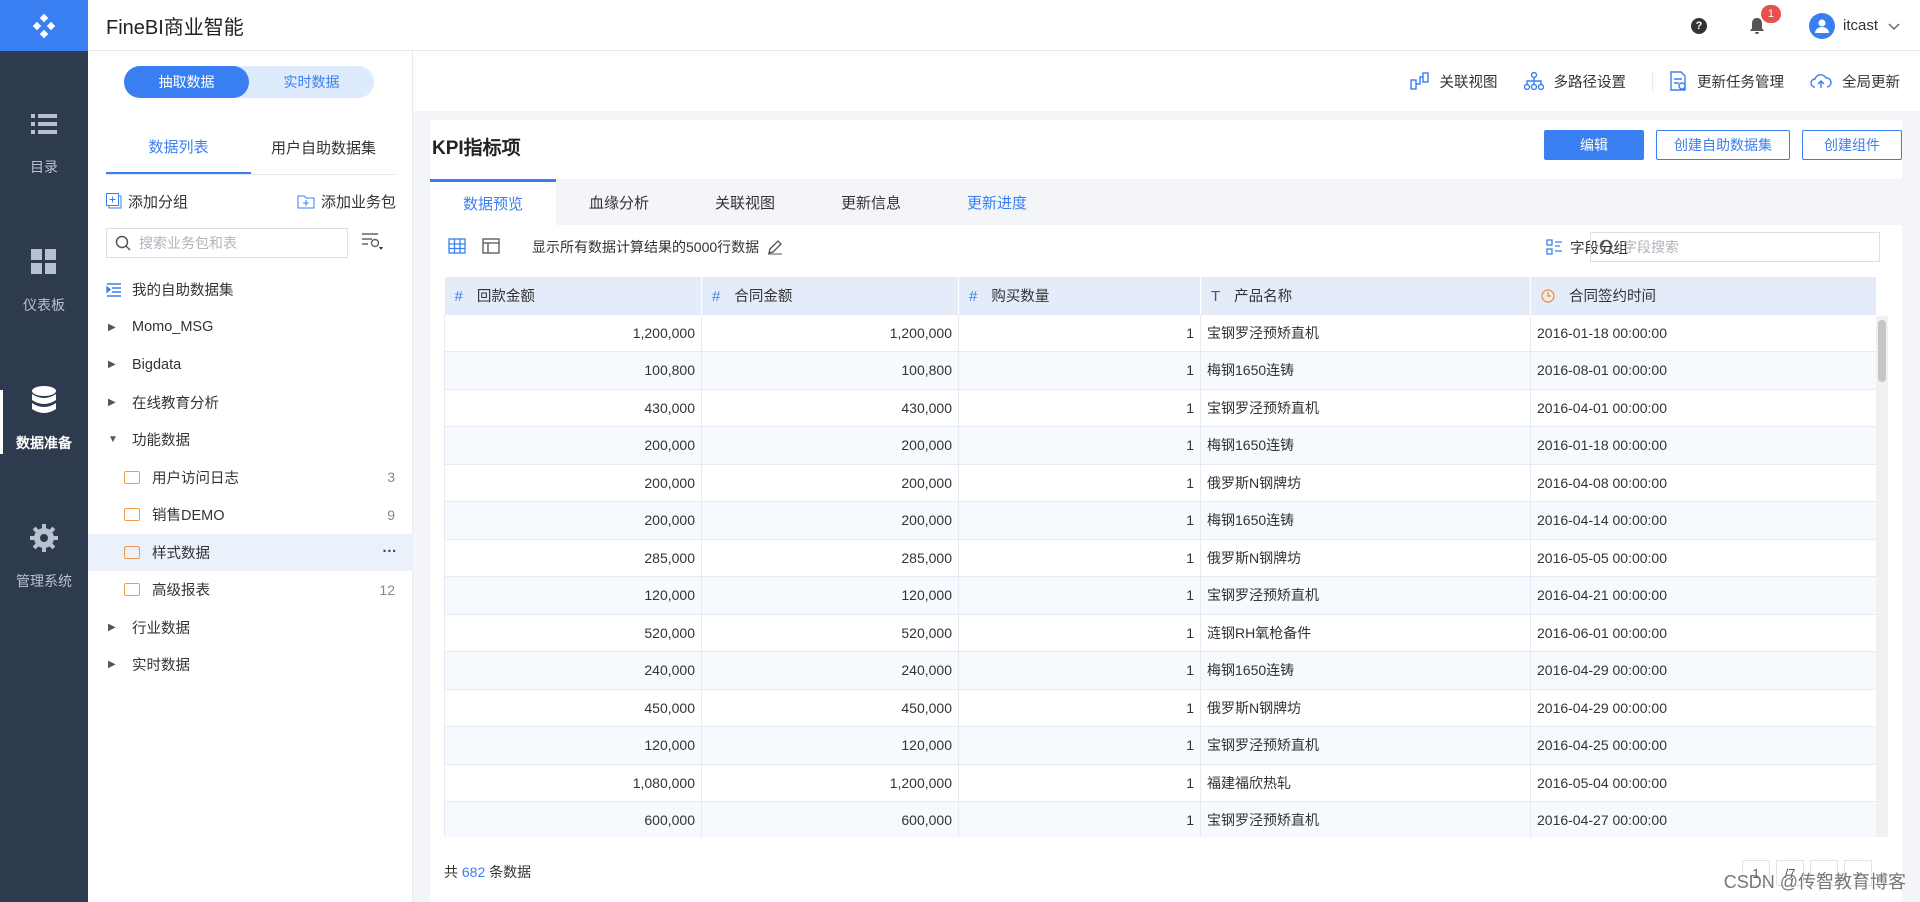 The image size is (1920, 902). Describe the element at coordinates (44, 557) in the screenshot. I see `nav-admin: 管理系统` at that location.